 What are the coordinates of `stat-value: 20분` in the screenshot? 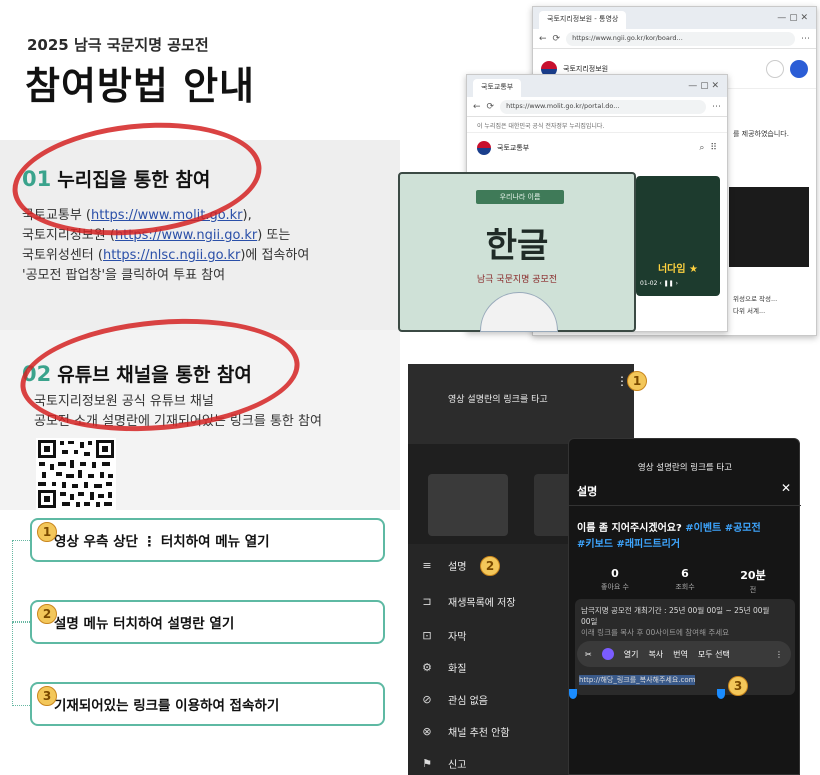 It's located at (753, 575).